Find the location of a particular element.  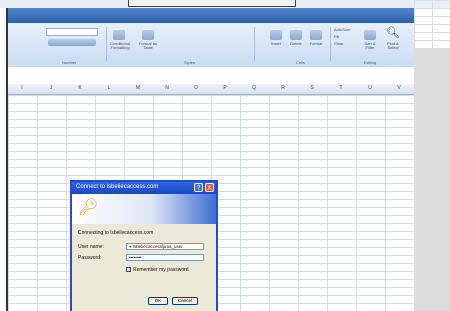

column-header: L is located at coordinates (109, 88).